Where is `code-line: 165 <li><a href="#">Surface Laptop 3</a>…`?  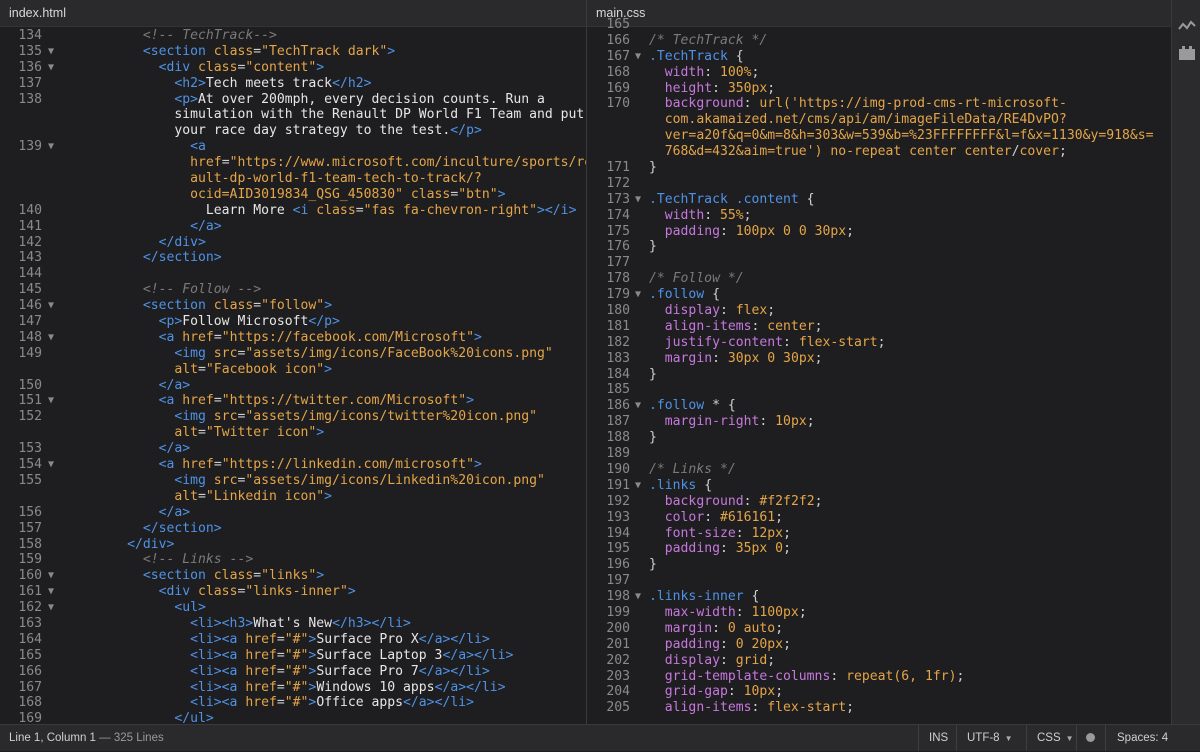 code-line: 165 <li><a href="#">Surface Laptop 3</a>… is located at coordinates (293, 656).